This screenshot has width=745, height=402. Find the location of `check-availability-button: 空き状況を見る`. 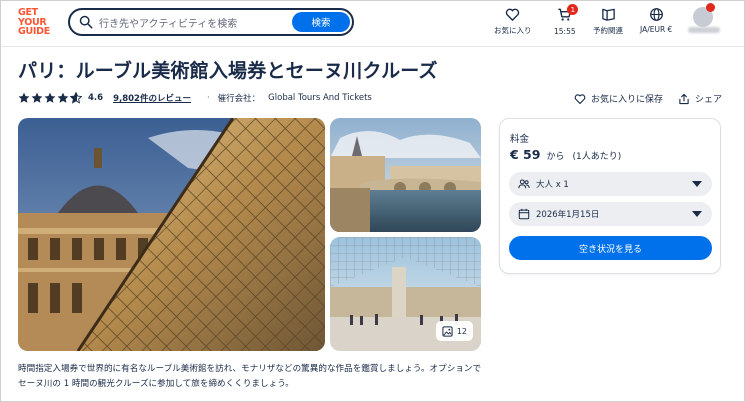

check-availability-button: 空き状況を見る is located at coordinates (610, 248).